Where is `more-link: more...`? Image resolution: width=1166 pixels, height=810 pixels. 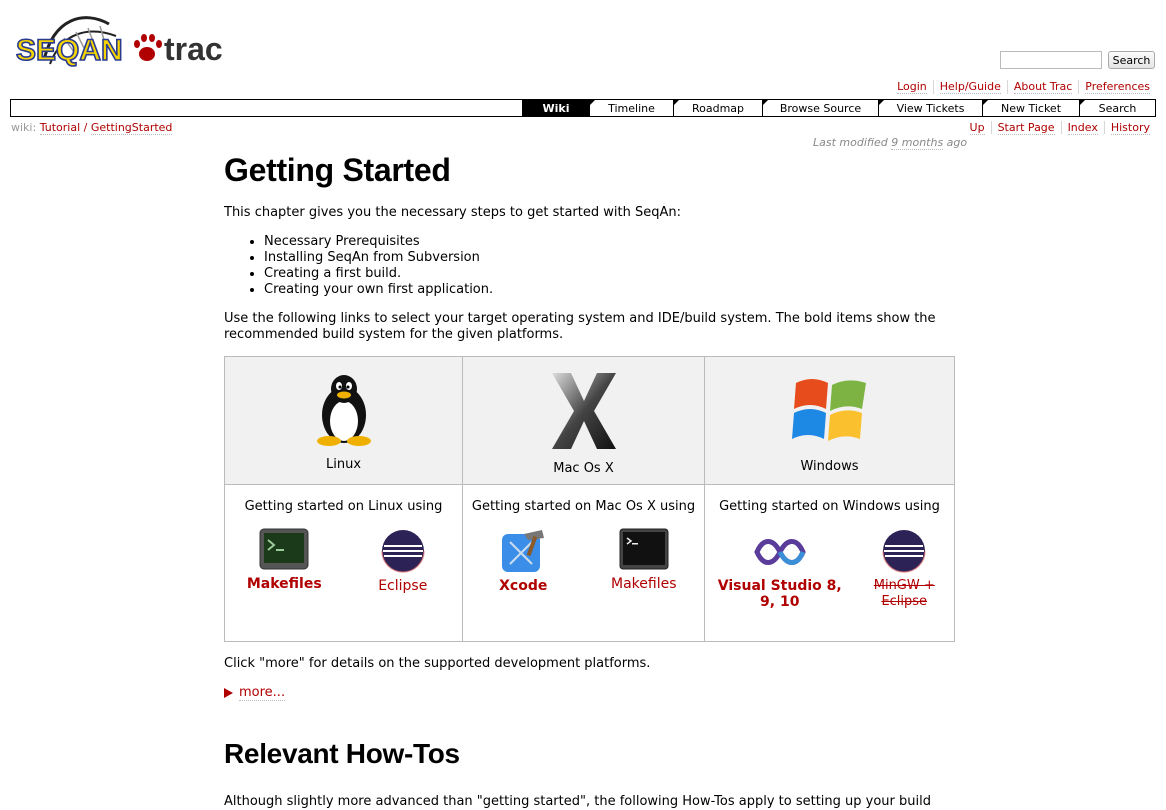 more-link: more... is located at coordinates (262, 693).